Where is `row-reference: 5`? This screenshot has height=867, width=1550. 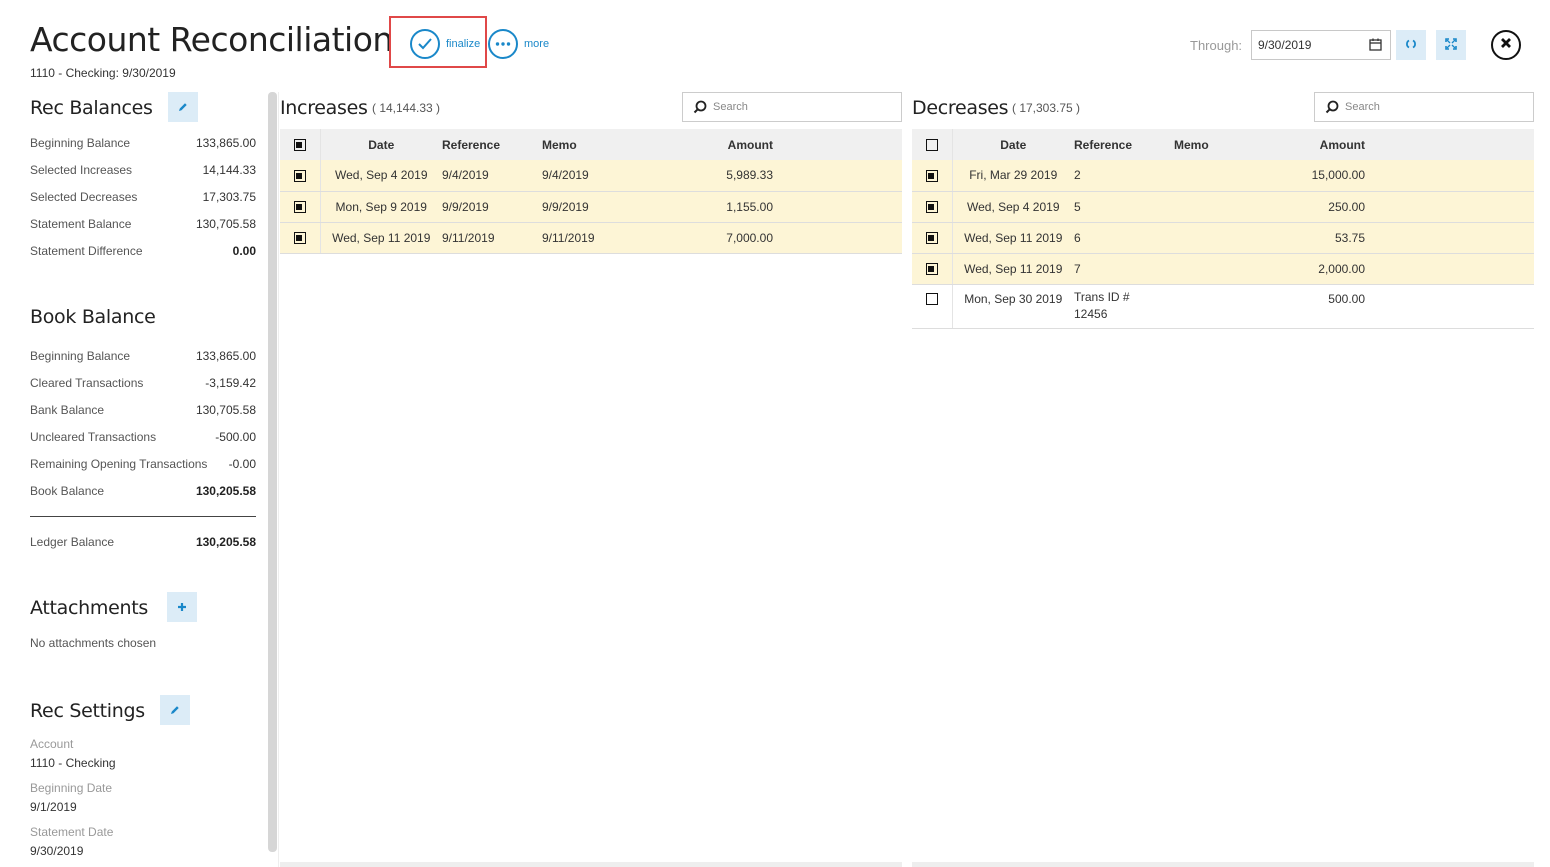
row-reference: 5 is located at coordinates (1124, 207).